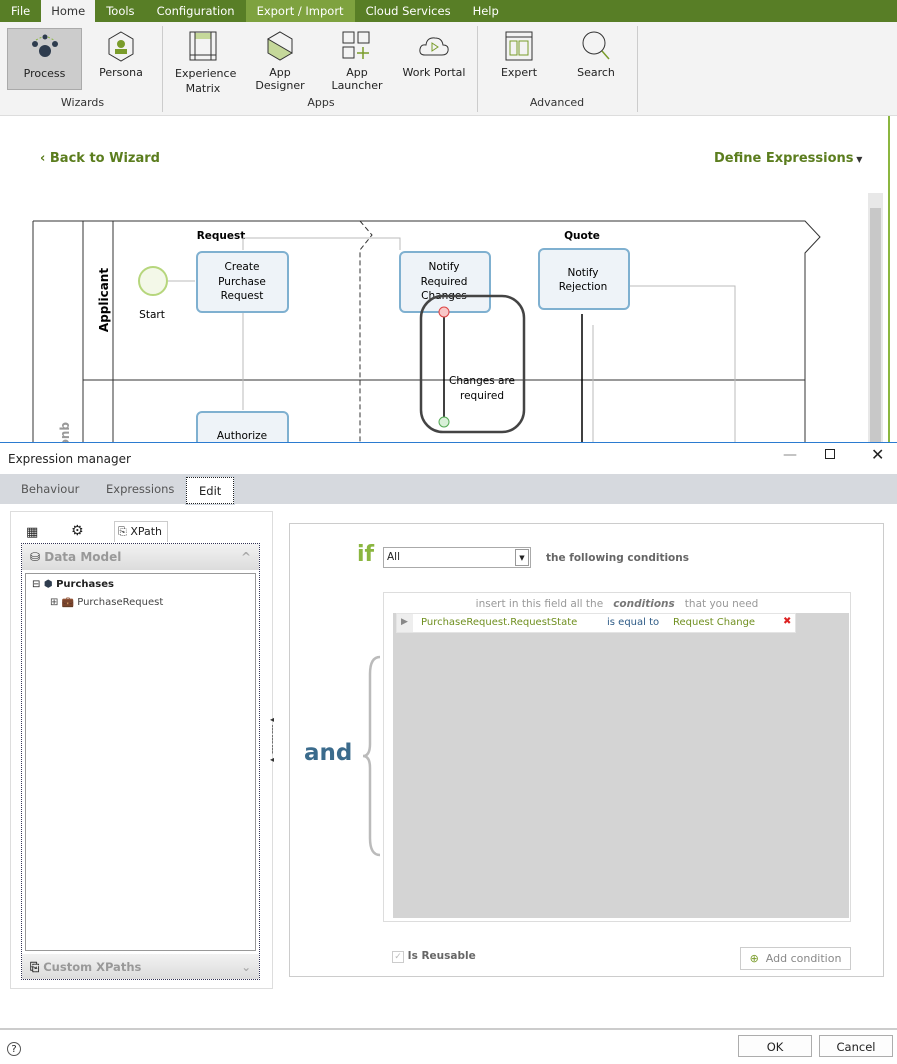 The image size is (897, 1064). Describe the element at coordinates (68, 602) in the screenshot. I see `briefcase-icon: 💼` at that location.